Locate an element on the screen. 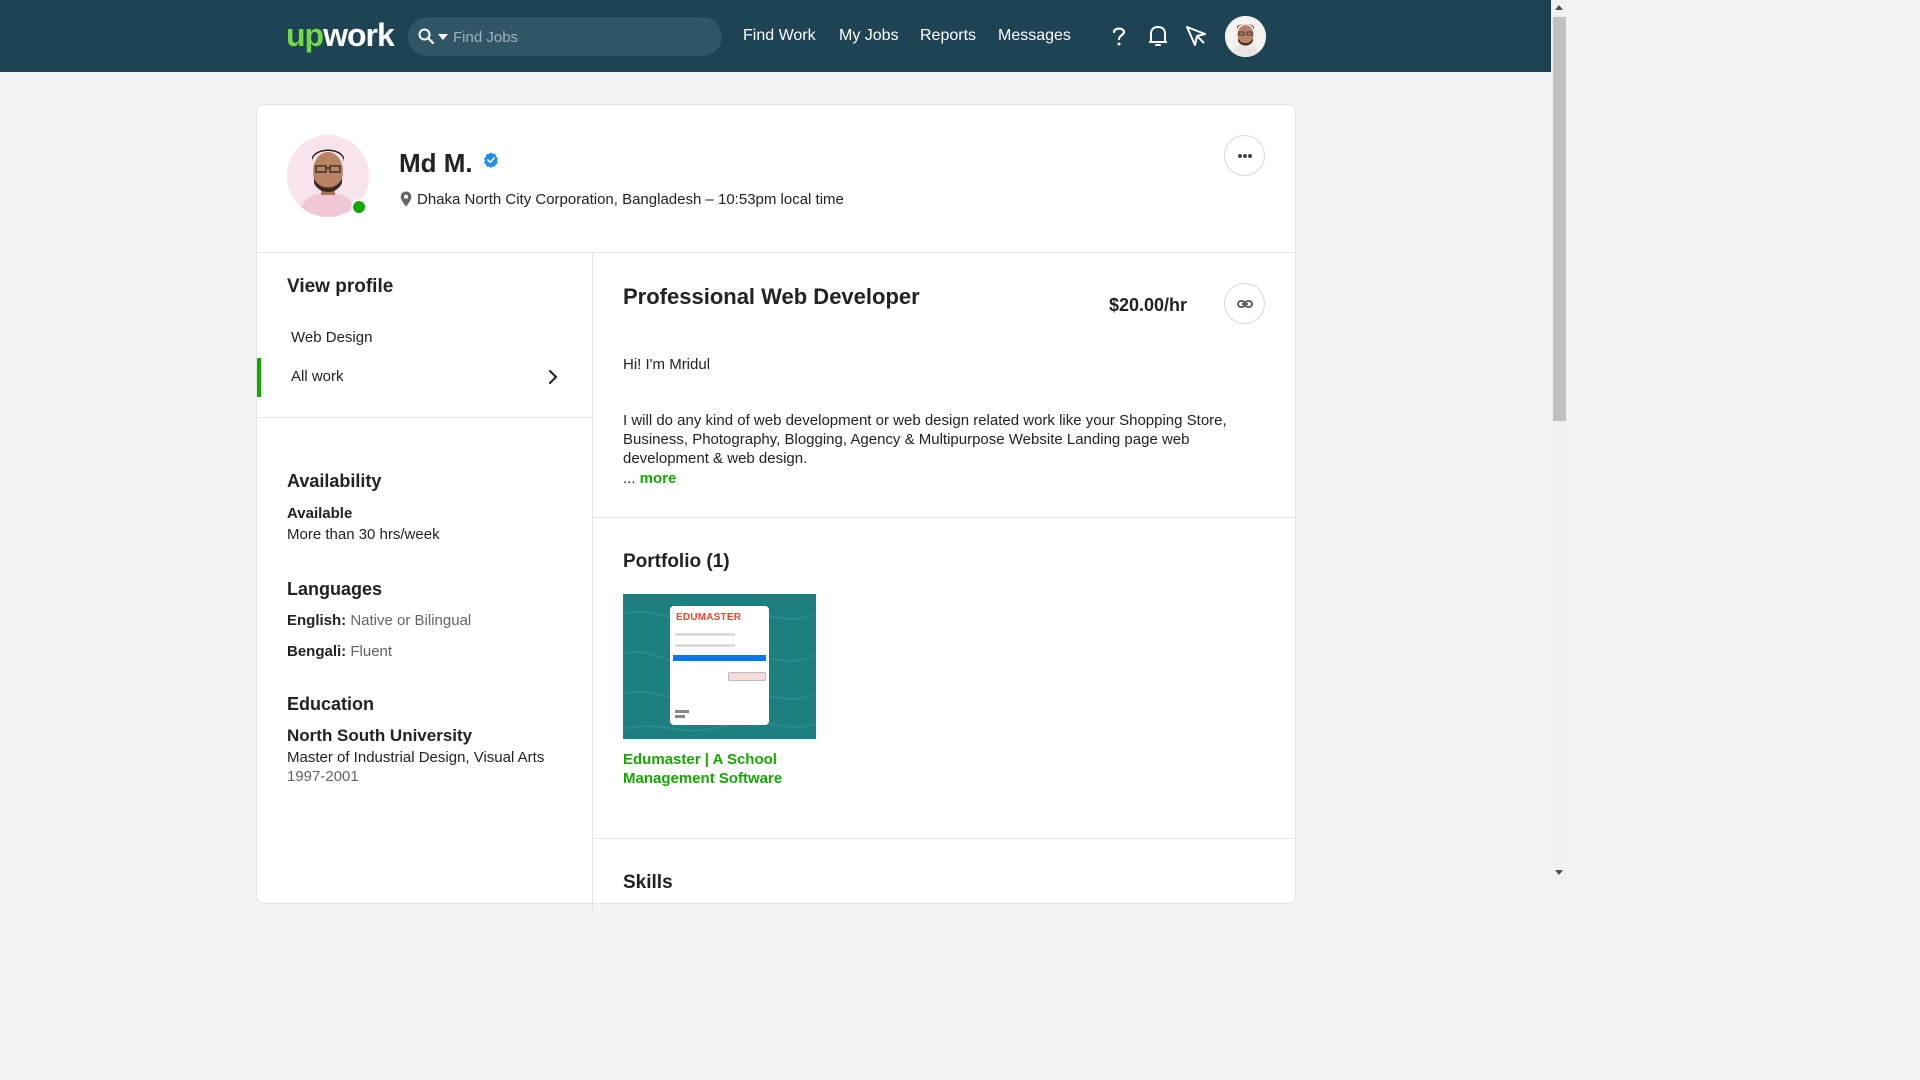 The width and height of the screenshot is (1920, 1080). search-type-dropdown is located at coordinates (443, 37).